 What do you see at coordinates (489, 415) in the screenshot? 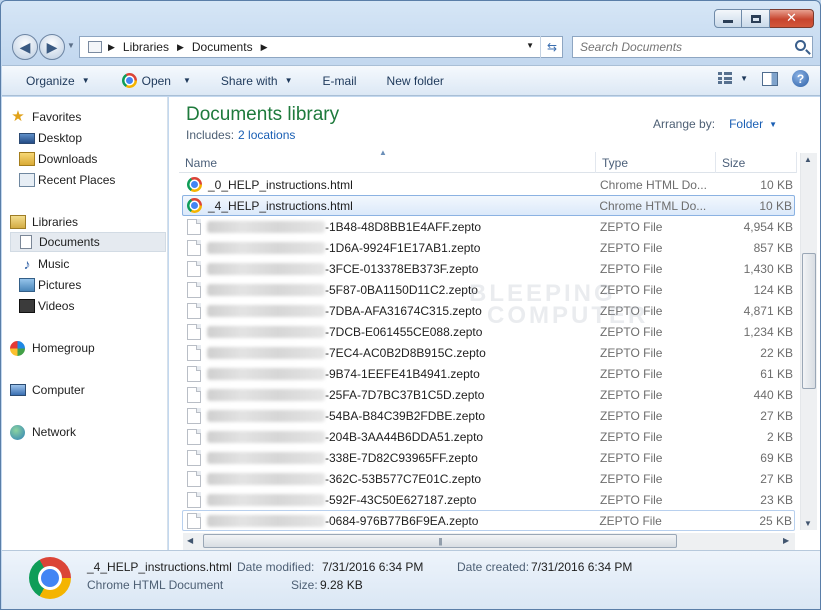
I see `table-row: -54BA-B84C39B2FDBE.zepto ZEPTO File 27 KB` at bounding box center [489, 415].